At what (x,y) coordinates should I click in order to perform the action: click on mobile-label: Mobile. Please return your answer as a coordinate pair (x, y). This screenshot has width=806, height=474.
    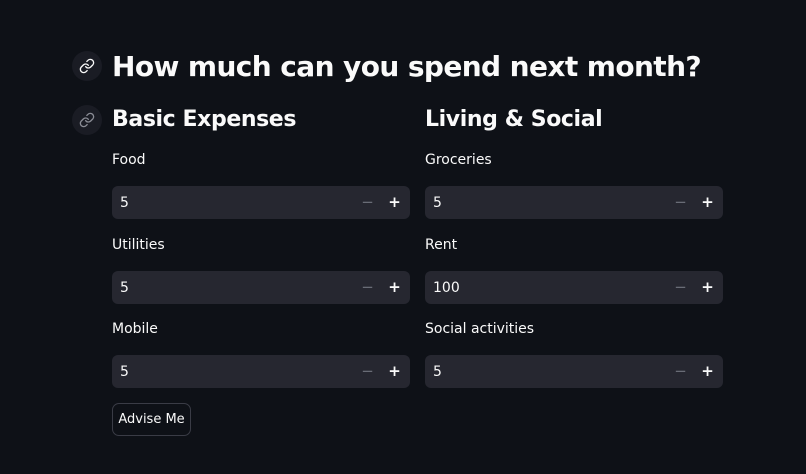
    Looking at the image, I should click on (135, 329).